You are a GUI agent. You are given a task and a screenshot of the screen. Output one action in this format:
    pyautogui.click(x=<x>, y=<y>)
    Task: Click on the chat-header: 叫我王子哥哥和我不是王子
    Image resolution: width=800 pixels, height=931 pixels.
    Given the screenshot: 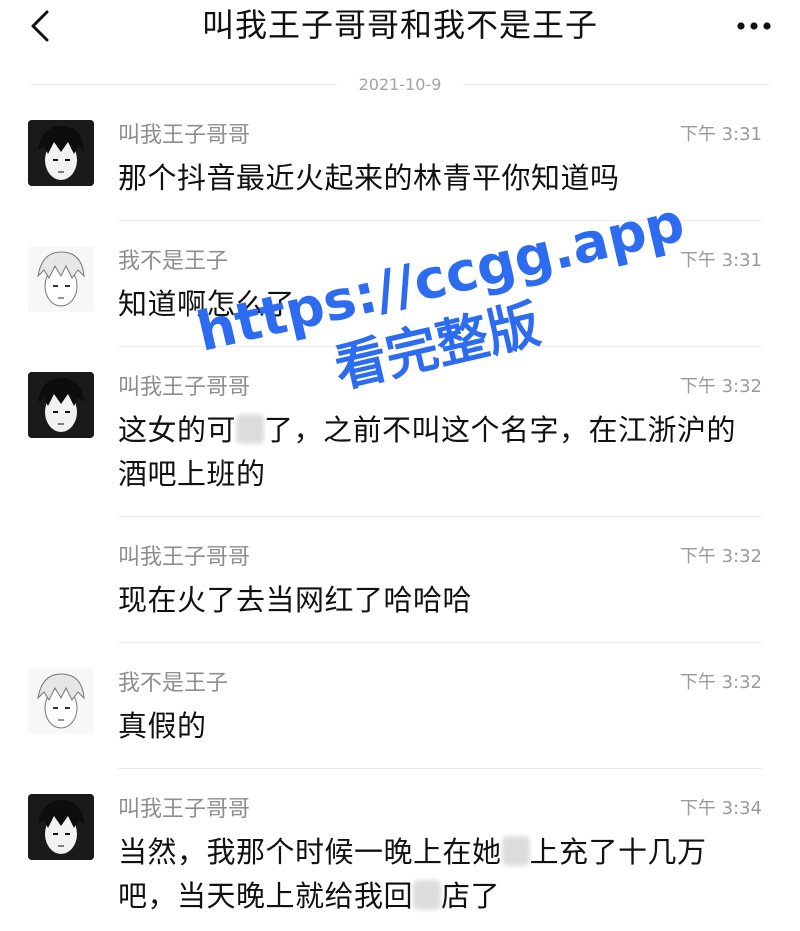 What is the action you would take?
    pyautogui.click(x=400, y=30)
    